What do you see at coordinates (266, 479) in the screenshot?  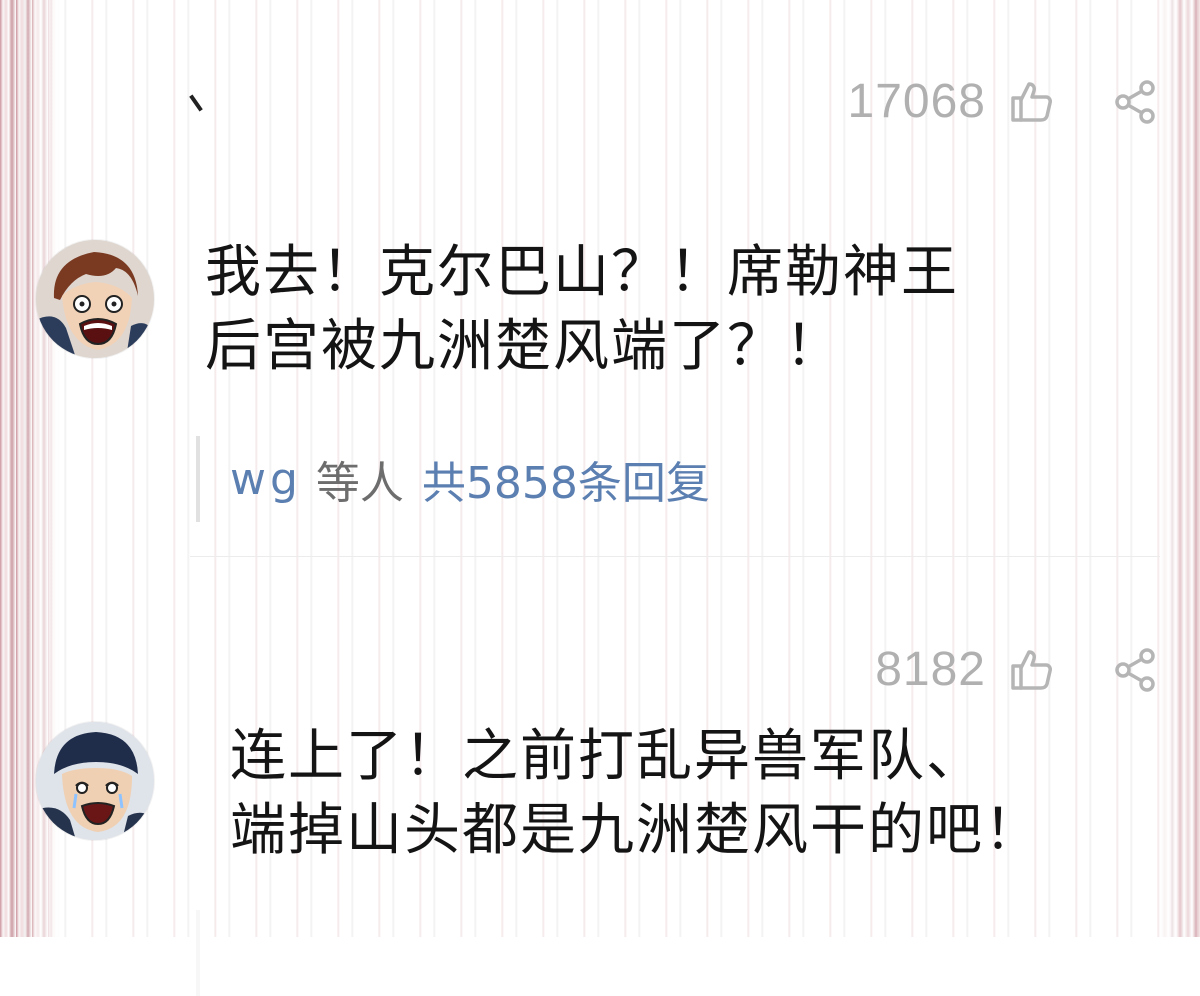 I see `reply-usernames: wg` at bounding box center [266, 479].